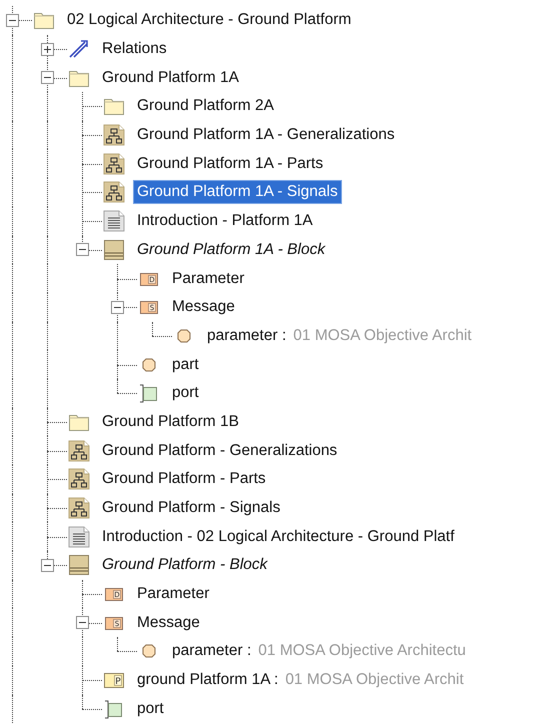 This screenshot has height=724, width=560. What do you see at coordinates (278, 536) in the screenshot?
I see `tree-item: Introduction - 02 Logical Architecture - Ground Platf` at bounding box center [278, 536].